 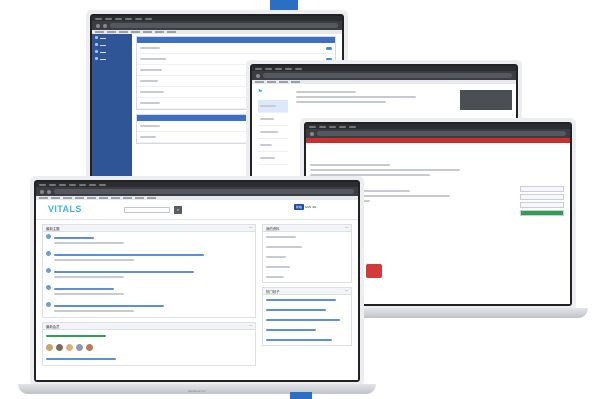 I want to click on panel-header: 我的资料 ⋯, so click(x=307, y=228).